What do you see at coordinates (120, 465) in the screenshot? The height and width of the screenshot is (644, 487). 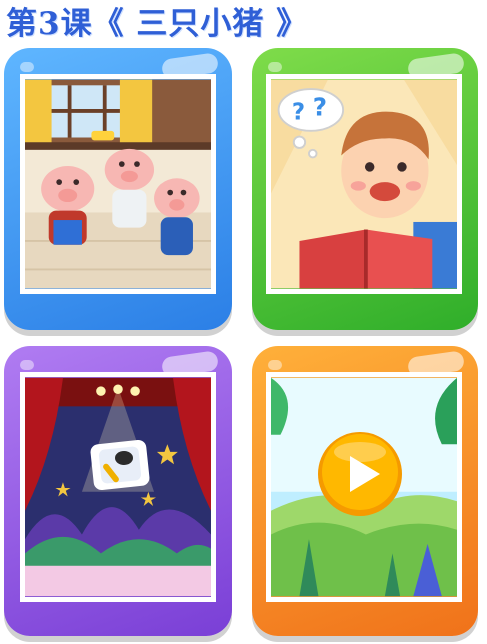 I see `microphone-icon` at bounding box center [120, 465].